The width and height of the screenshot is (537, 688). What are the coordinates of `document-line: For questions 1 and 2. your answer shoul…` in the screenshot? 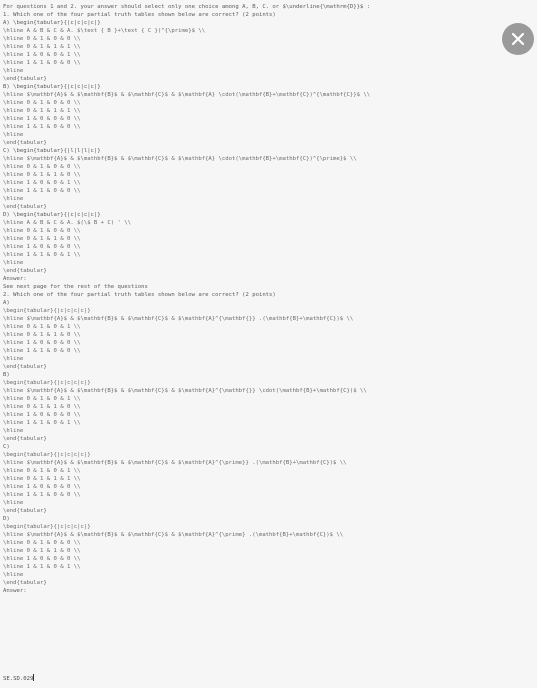 It's located at (187, 7).